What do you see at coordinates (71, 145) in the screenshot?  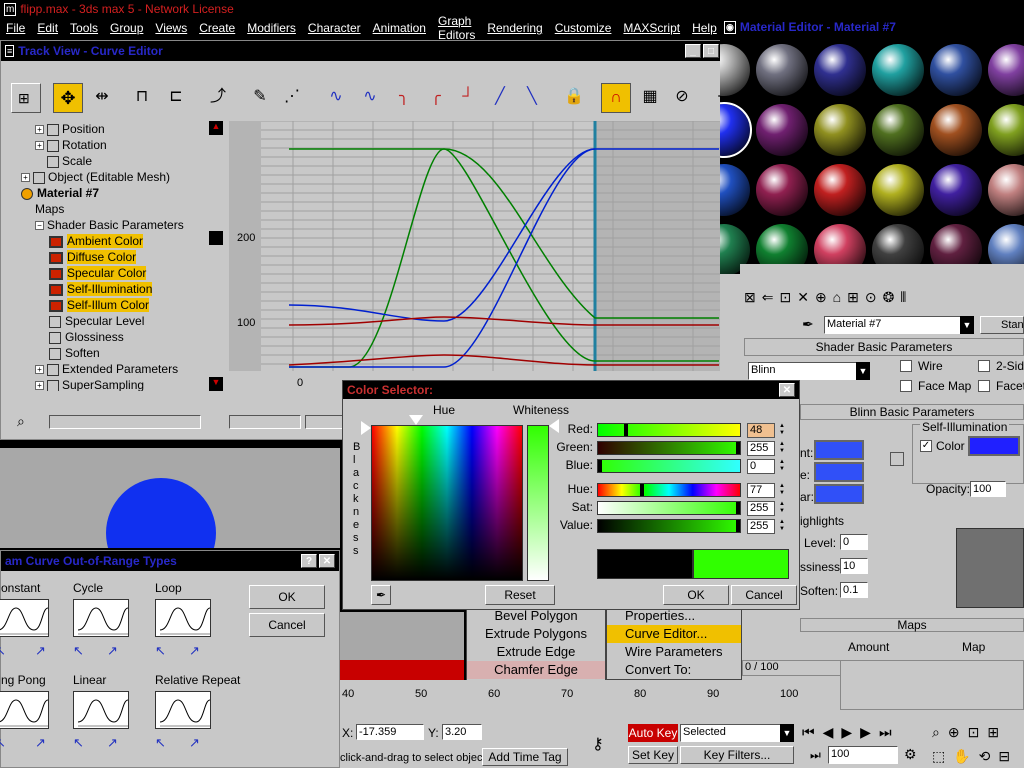 I see `tree-item: + Rotation` at bounding box center [71, 145].